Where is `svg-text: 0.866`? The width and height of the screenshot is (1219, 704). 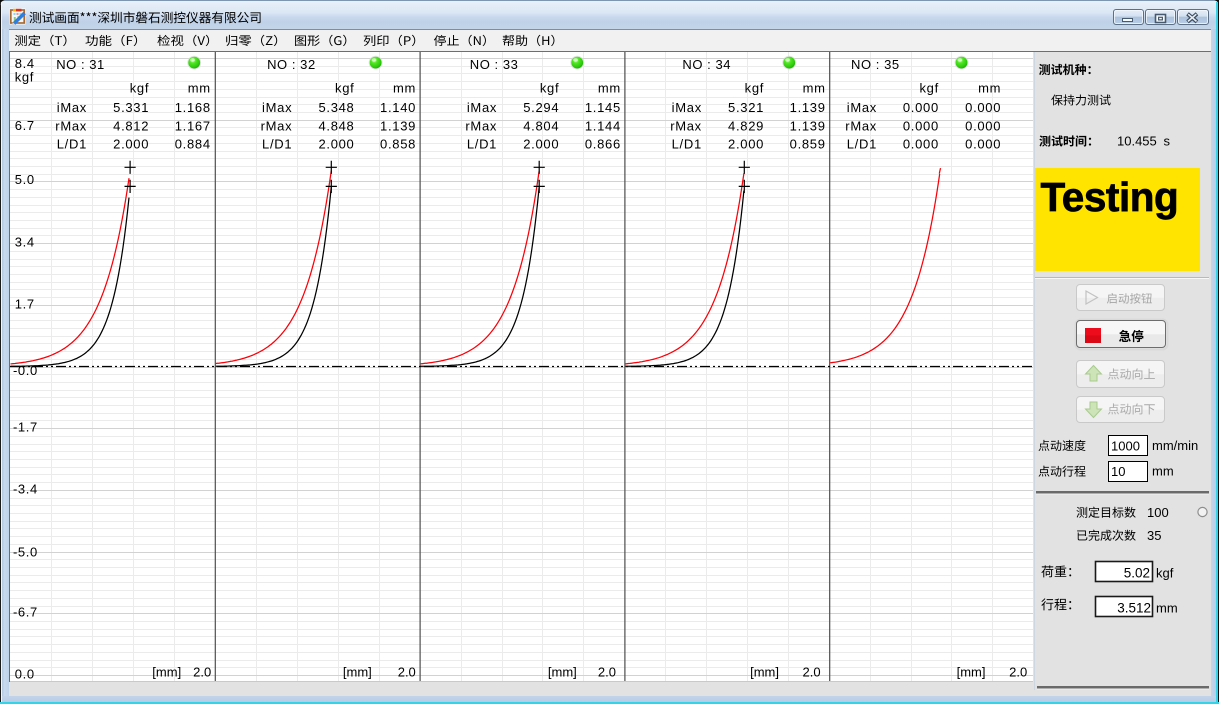
svg-text: 0.866 is located at coordinates (603, 143).